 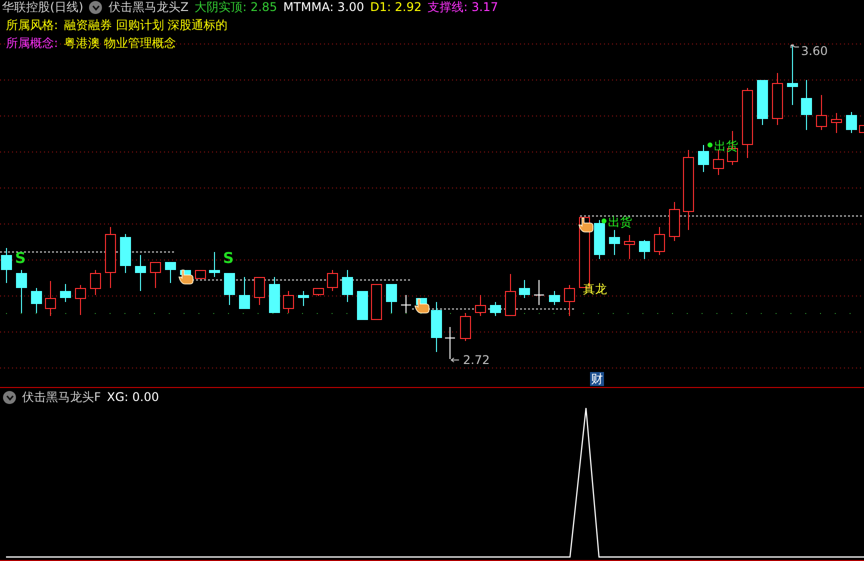 I want to click on info-value: 融资融券 回购计划 深股通标的, so click(x=146, y=25).